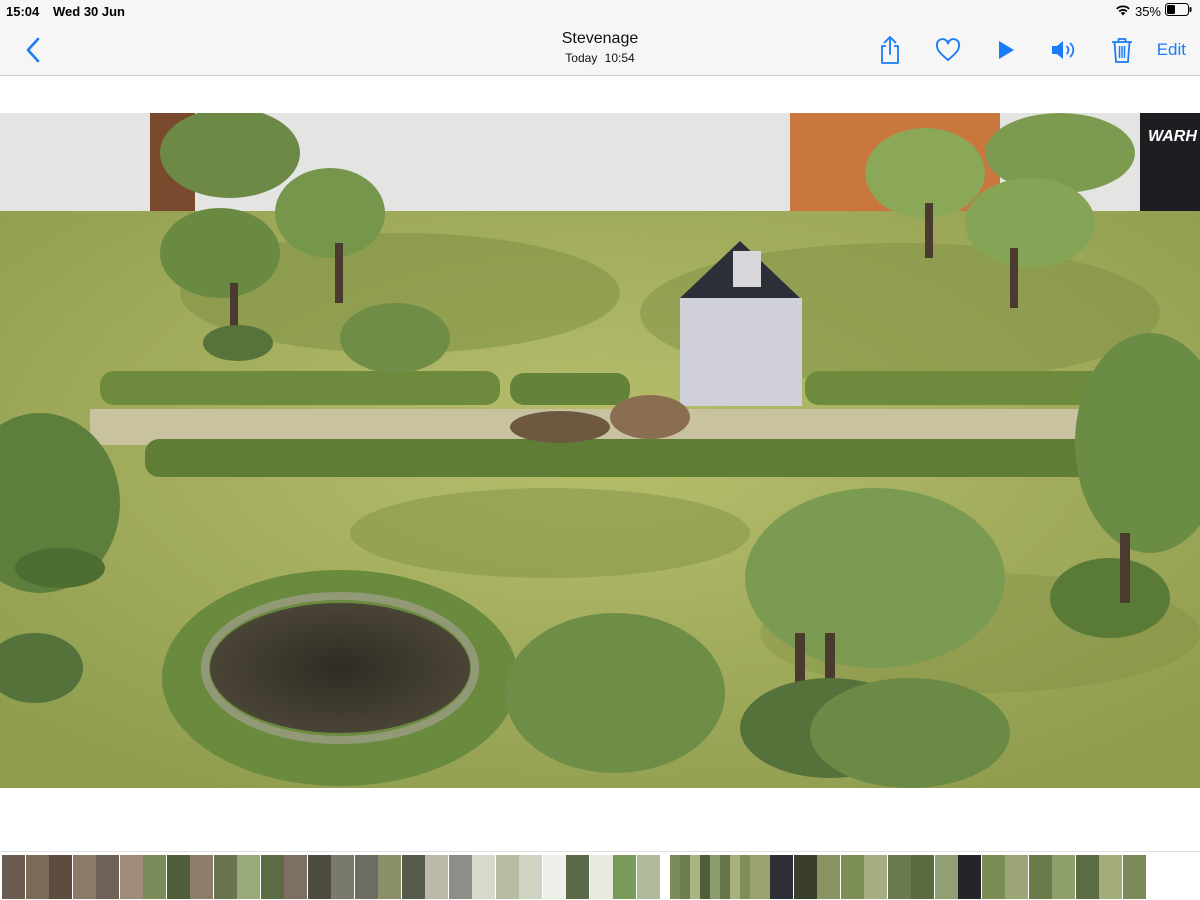 This screenshot has width=1200, height=900. I want to click on back-button, so click(34, 50).